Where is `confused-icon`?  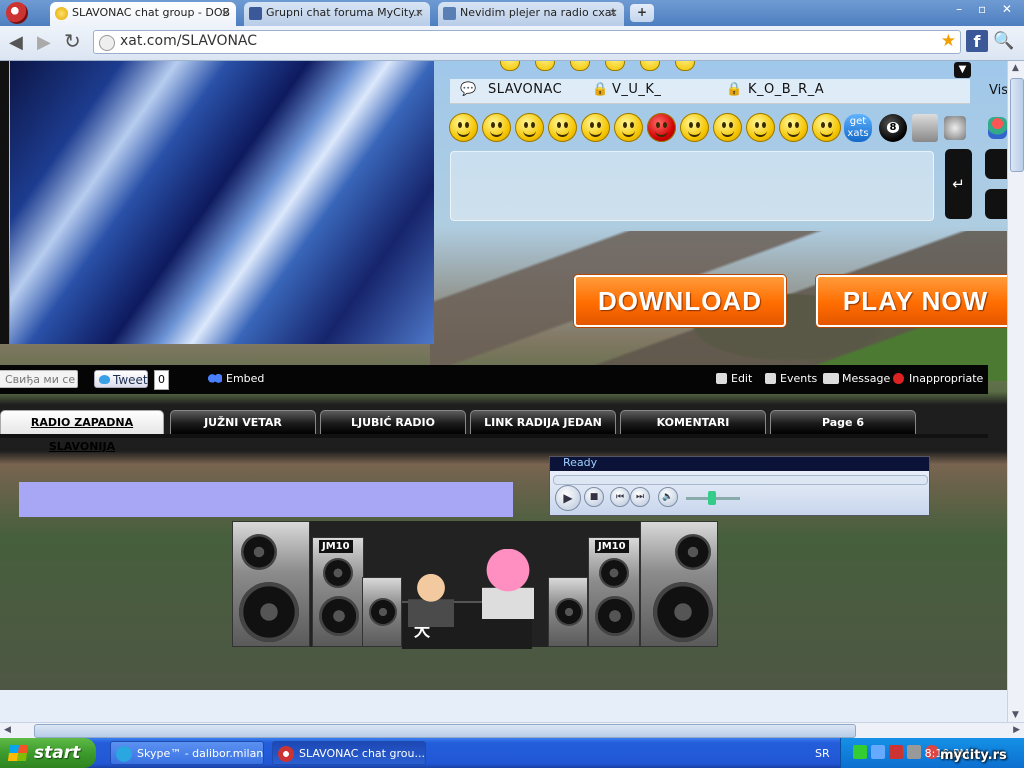
confused-icon is located at coordinates (694, 127).